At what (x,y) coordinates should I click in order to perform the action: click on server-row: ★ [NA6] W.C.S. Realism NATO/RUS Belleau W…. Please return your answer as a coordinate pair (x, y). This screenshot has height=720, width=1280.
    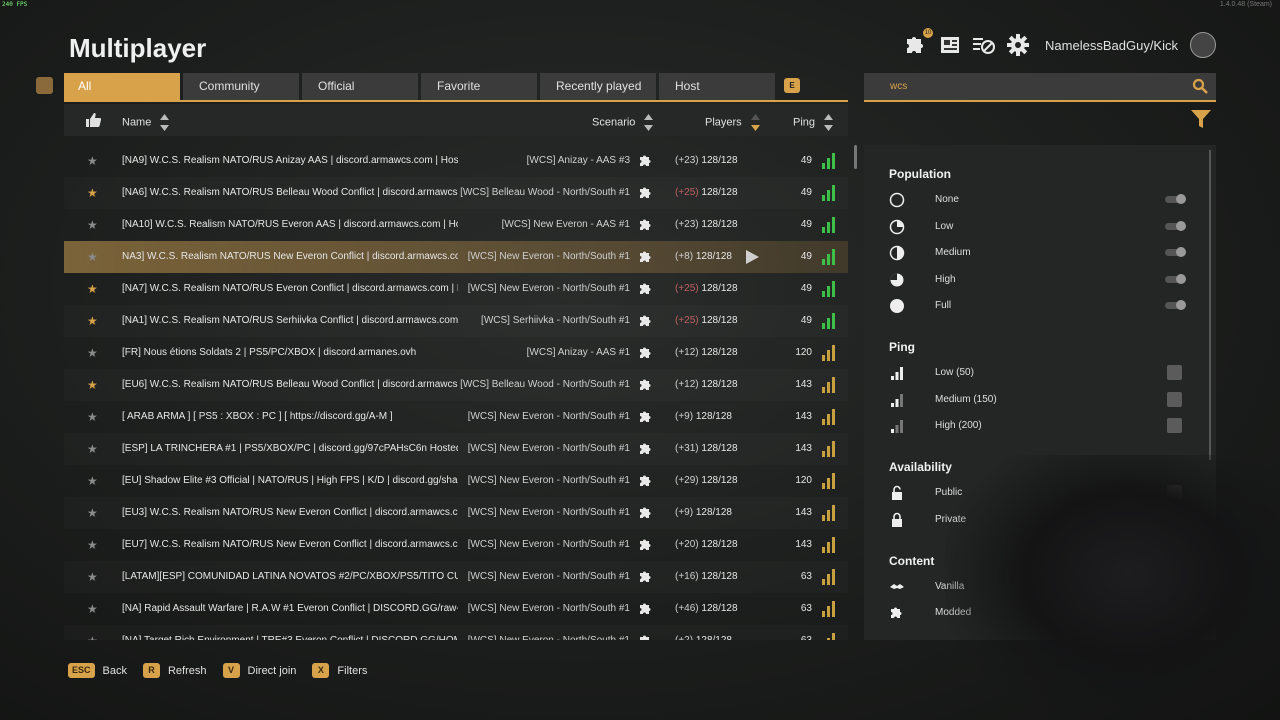
    Looking at the image, I should click on (456, 193).